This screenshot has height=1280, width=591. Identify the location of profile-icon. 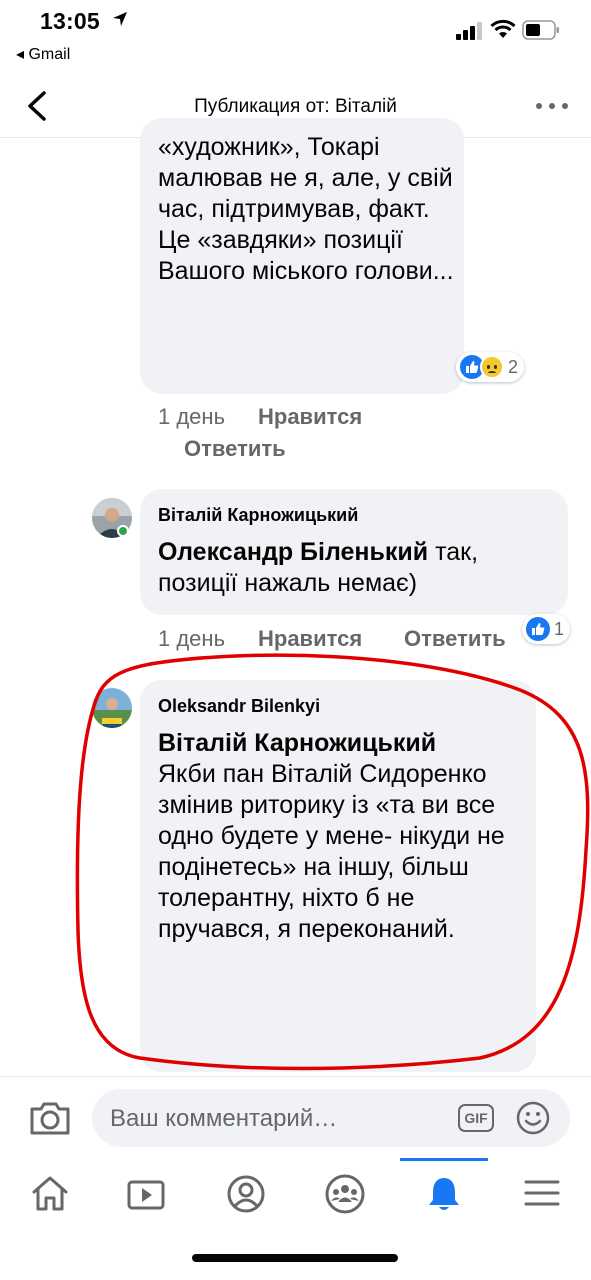
(246, 1194).